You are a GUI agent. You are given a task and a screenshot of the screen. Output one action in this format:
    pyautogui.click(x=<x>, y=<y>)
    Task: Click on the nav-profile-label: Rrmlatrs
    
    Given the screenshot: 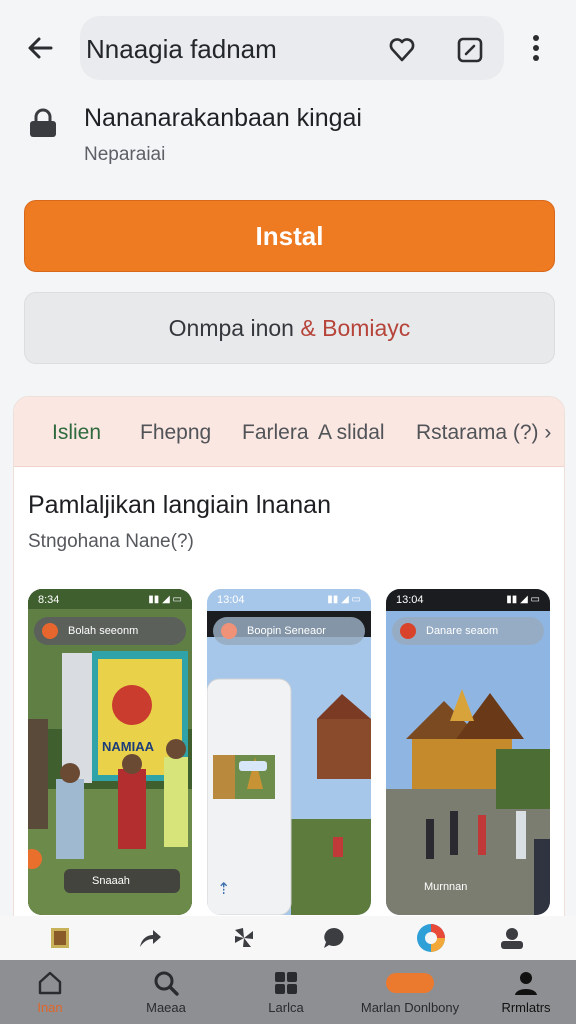 What is the action you would take?
    pyautogui.click(x=526, y=1007)
    